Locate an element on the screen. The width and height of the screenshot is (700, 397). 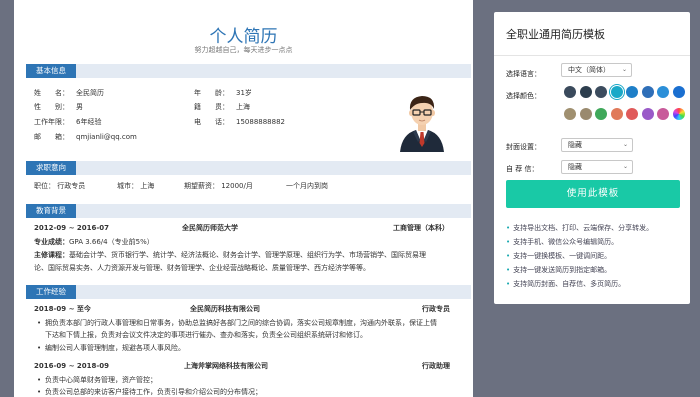
feature-text: 支持手机、微信公众号编辑简历。 is located at coordinates (566, 242).